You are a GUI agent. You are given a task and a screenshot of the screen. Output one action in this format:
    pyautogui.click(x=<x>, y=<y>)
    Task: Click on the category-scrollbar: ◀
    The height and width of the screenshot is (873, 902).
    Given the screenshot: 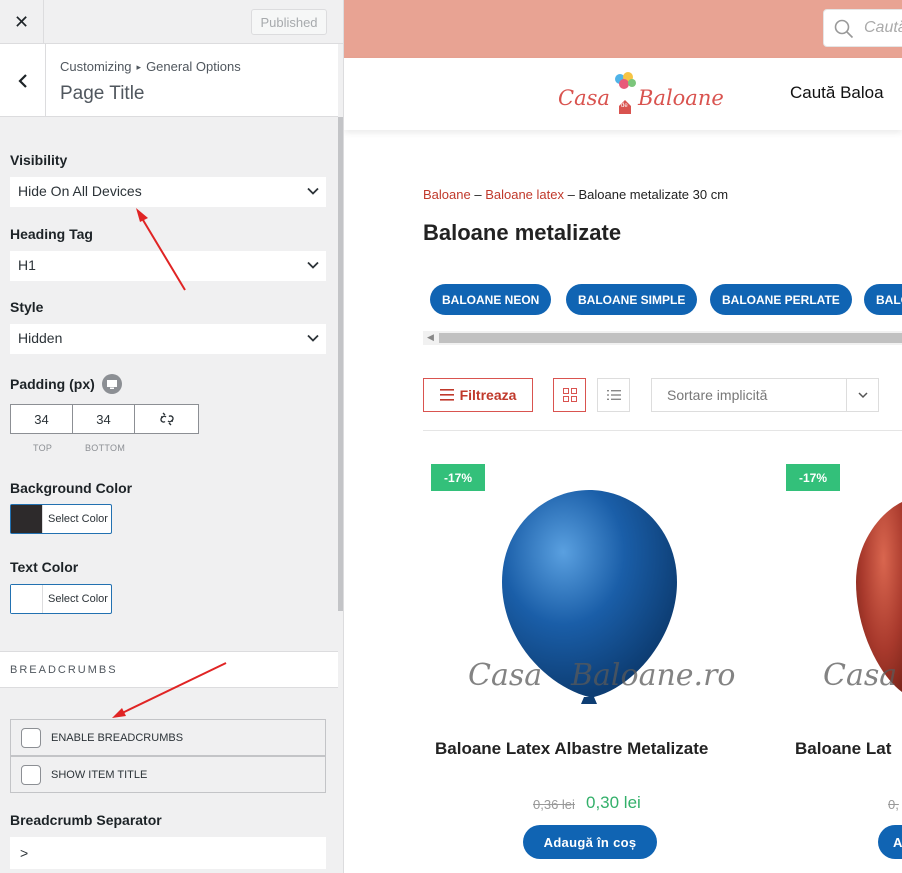 What is the action you would take?
    pyautogui.click(x=662, y=338)
    